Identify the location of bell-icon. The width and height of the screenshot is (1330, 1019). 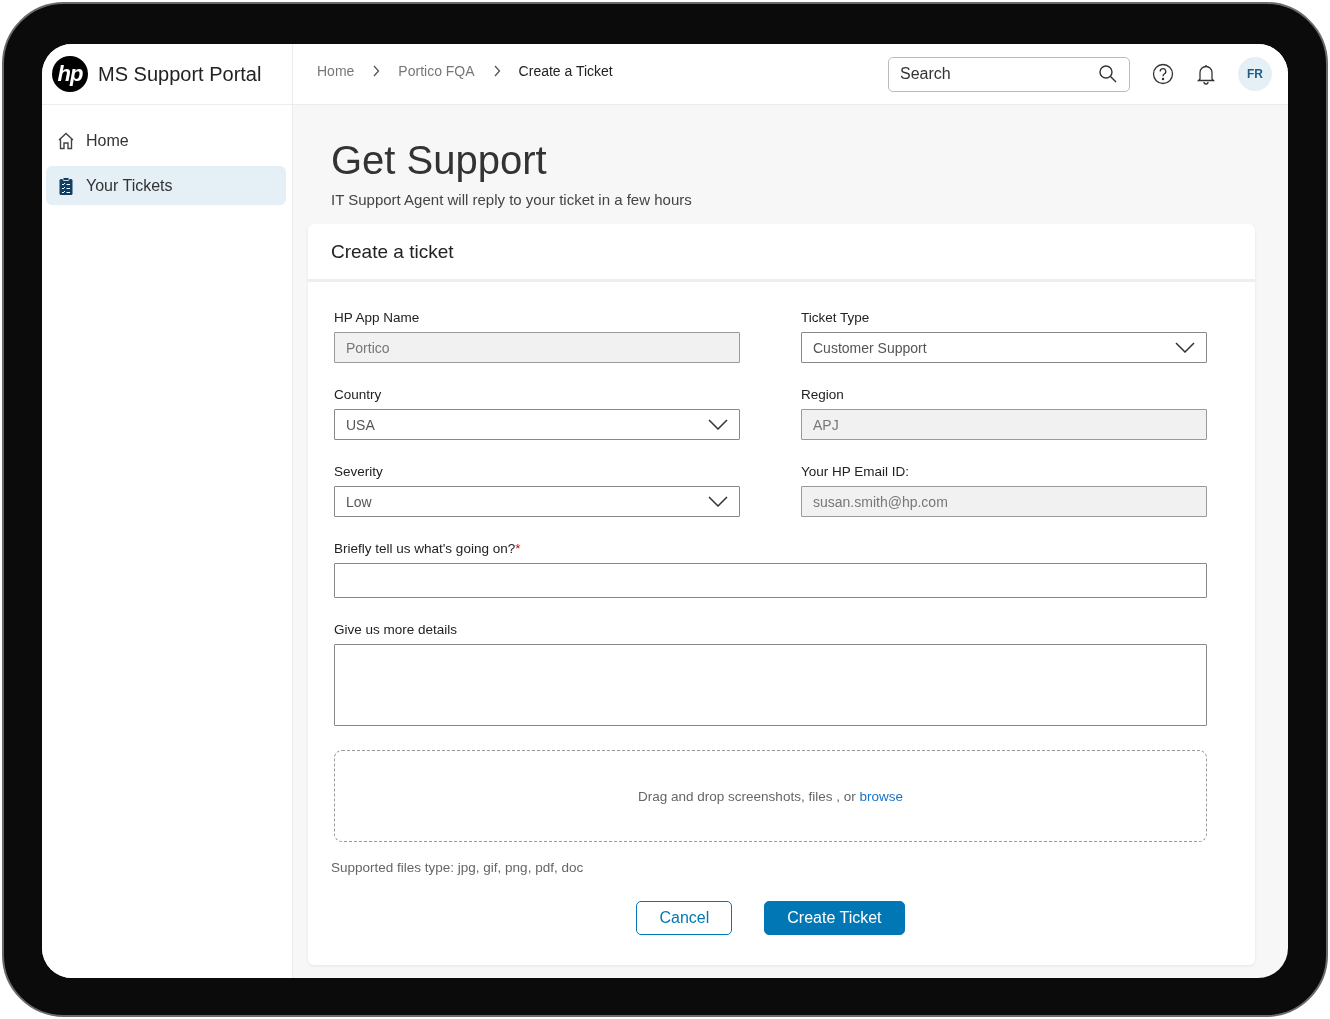
(1206, 74).